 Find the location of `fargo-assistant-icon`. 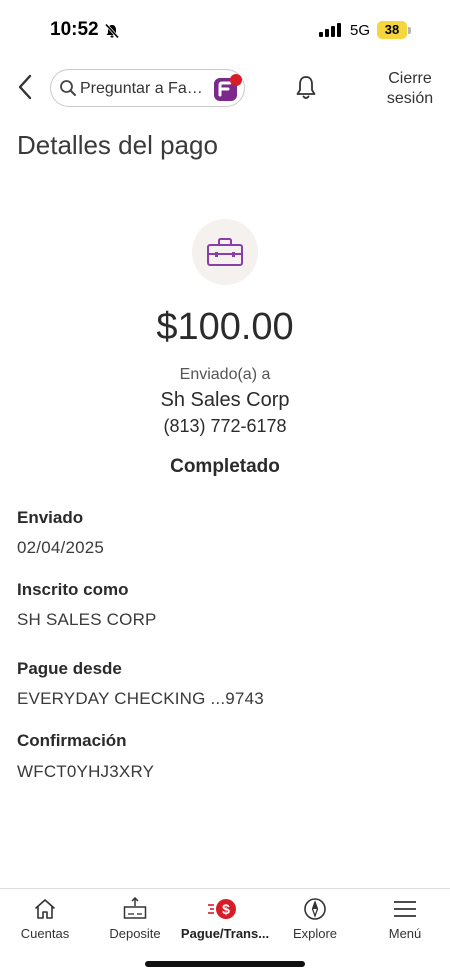

fargo-assistant-icon is located at coordinates (227, 89).